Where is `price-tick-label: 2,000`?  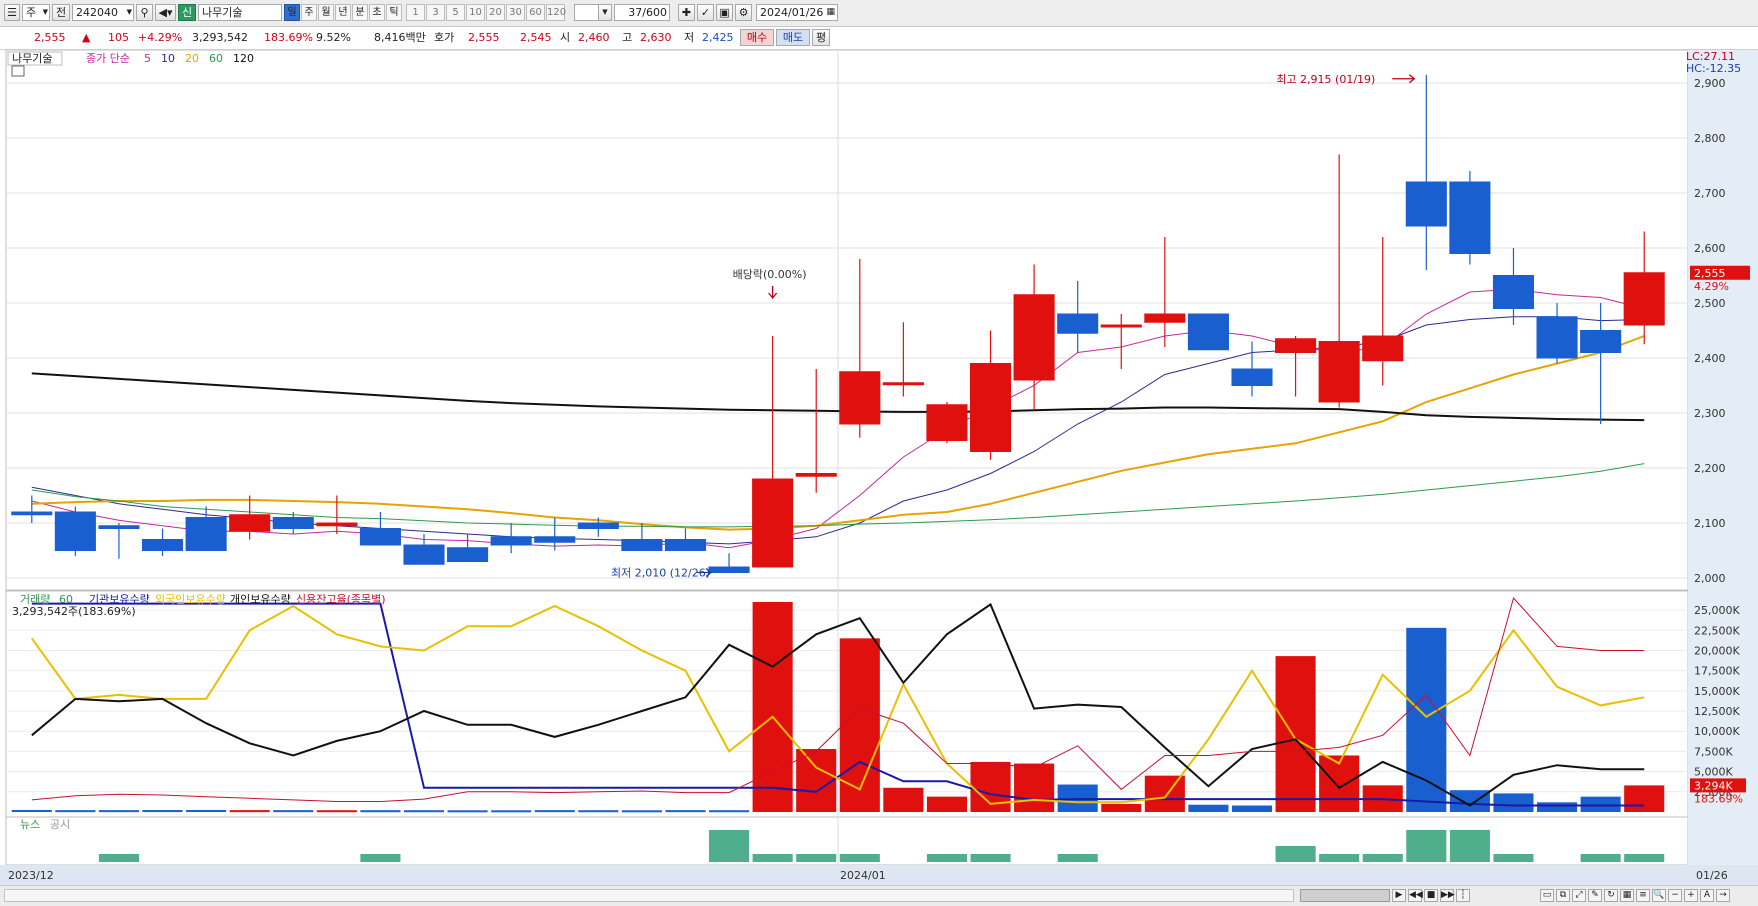
price-tick-label: 2,000 is located at coordinates (1710, 578).